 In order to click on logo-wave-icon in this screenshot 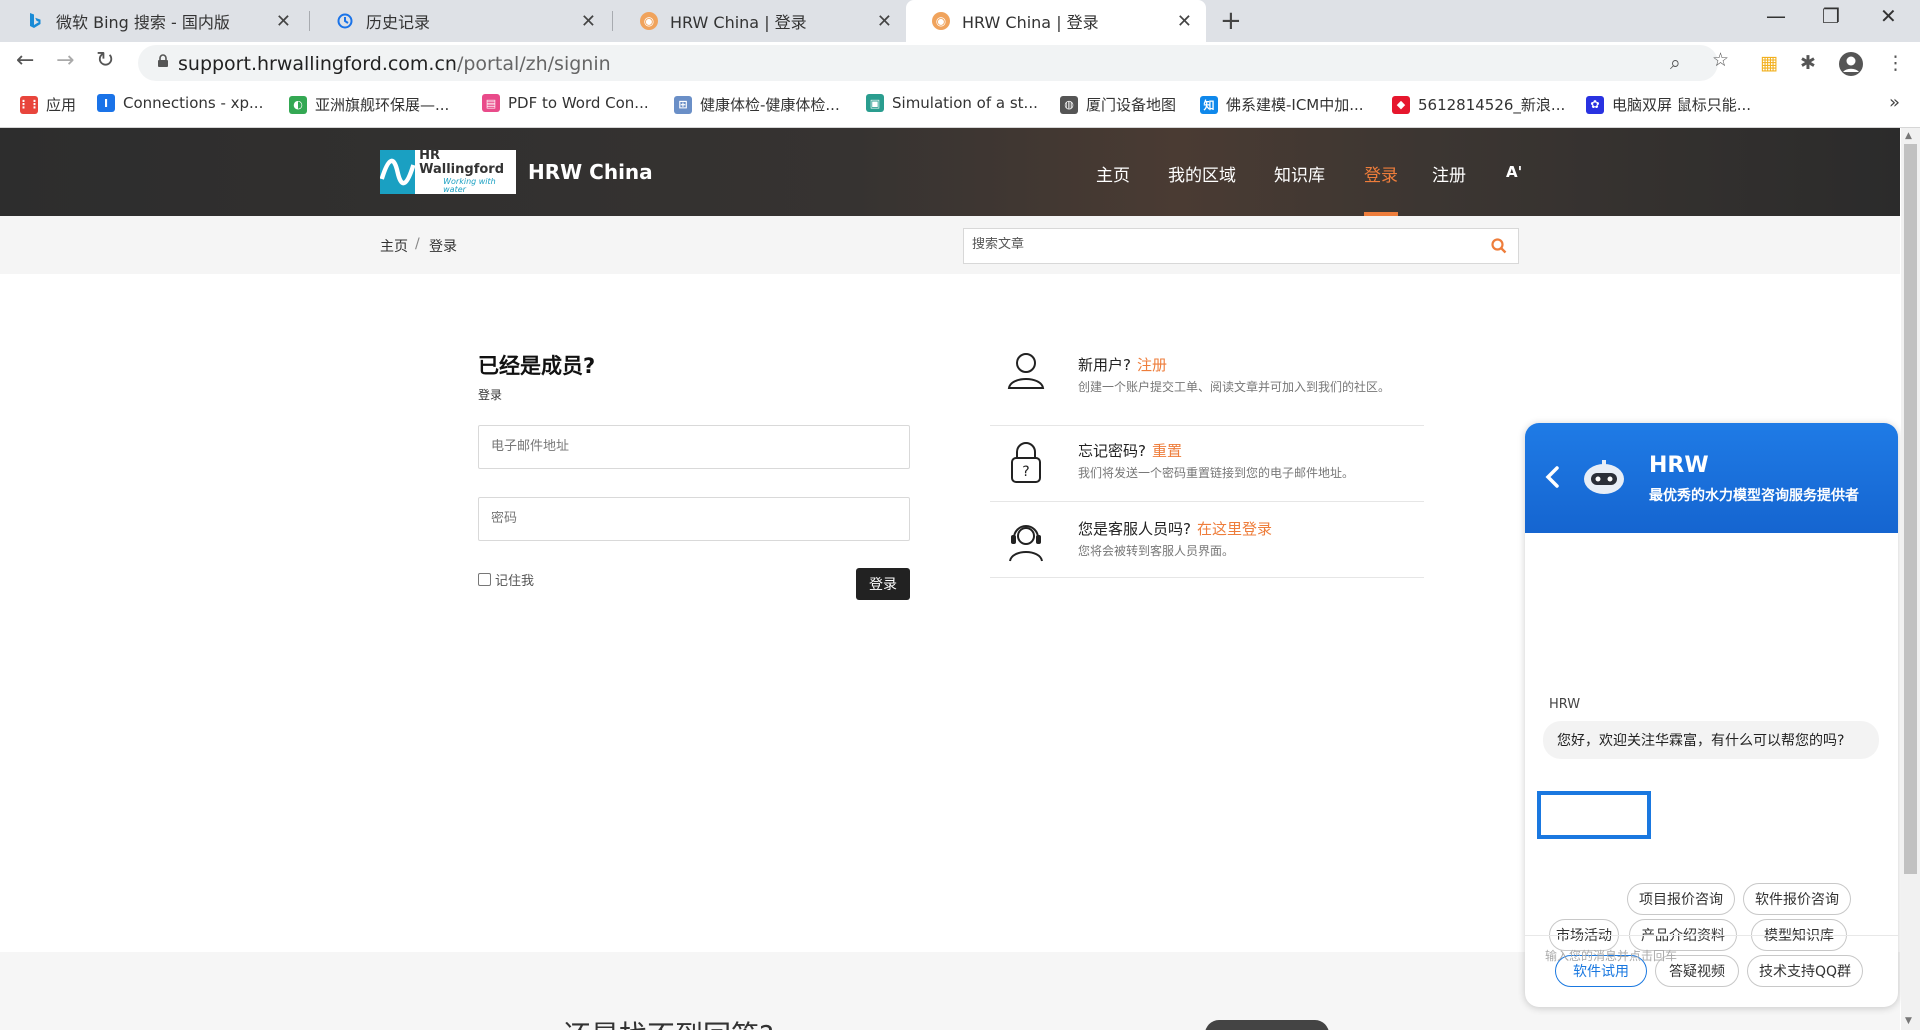, I will do `click(398, 172)`.